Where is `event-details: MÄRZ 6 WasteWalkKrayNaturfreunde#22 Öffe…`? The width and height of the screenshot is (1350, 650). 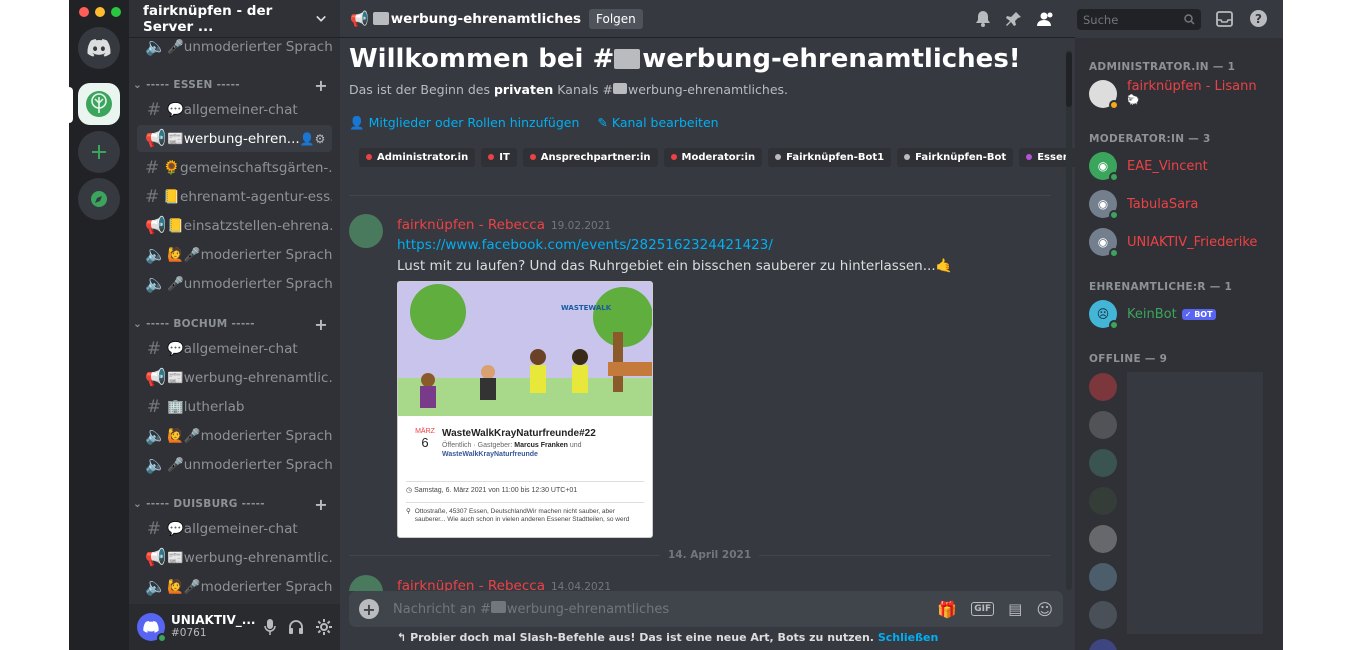 event-details: MÄRZ 6 WasteWalkKrayNaturfreunde#22 Öffe… is located at coordinates (525, 443).